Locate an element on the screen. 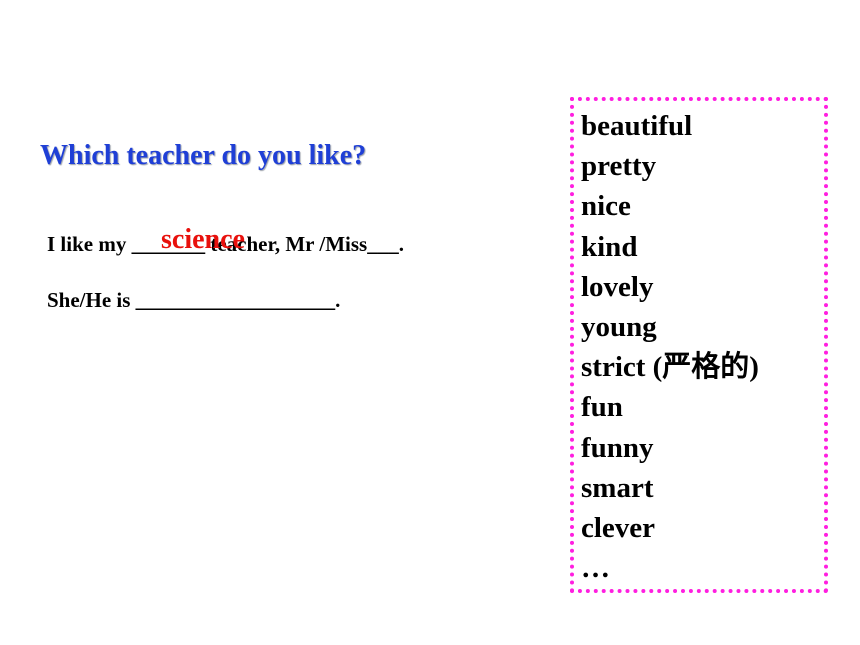 The width and height of the screenshot is (860, 645). word-item: smart is located at coordinates (617, 487).